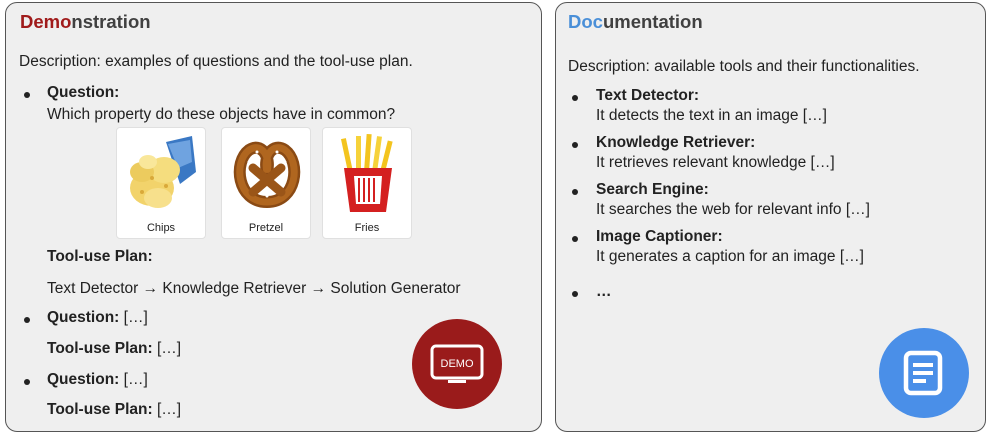 The width and height of the screenshot is (991, 432). What do you see at coordinates (267, 174) in the screenshot?
I see `pretzel-image` at bounding box center [267, 174].